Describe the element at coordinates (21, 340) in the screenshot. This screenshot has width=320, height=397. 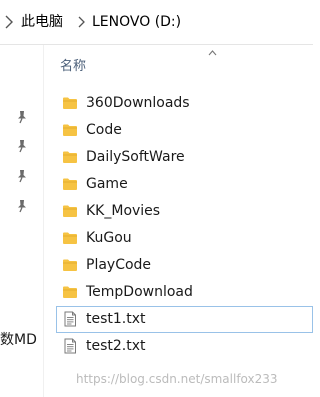
I see `nav-item-clipped: 数MD` at that location.